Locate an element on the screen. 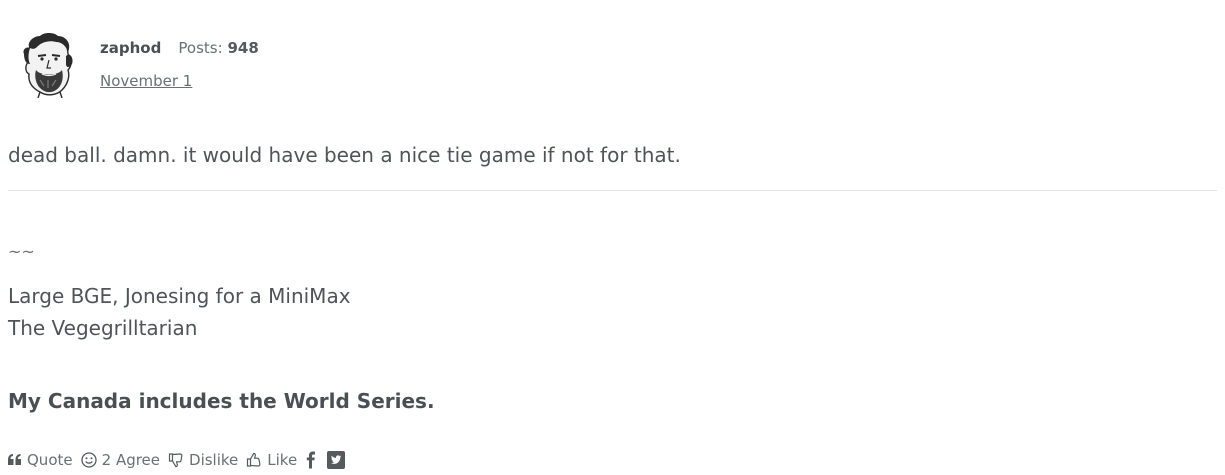 The width and height of the screenshot is (1225, 475). agree-label: Agree is located at coordinates (138, 460).